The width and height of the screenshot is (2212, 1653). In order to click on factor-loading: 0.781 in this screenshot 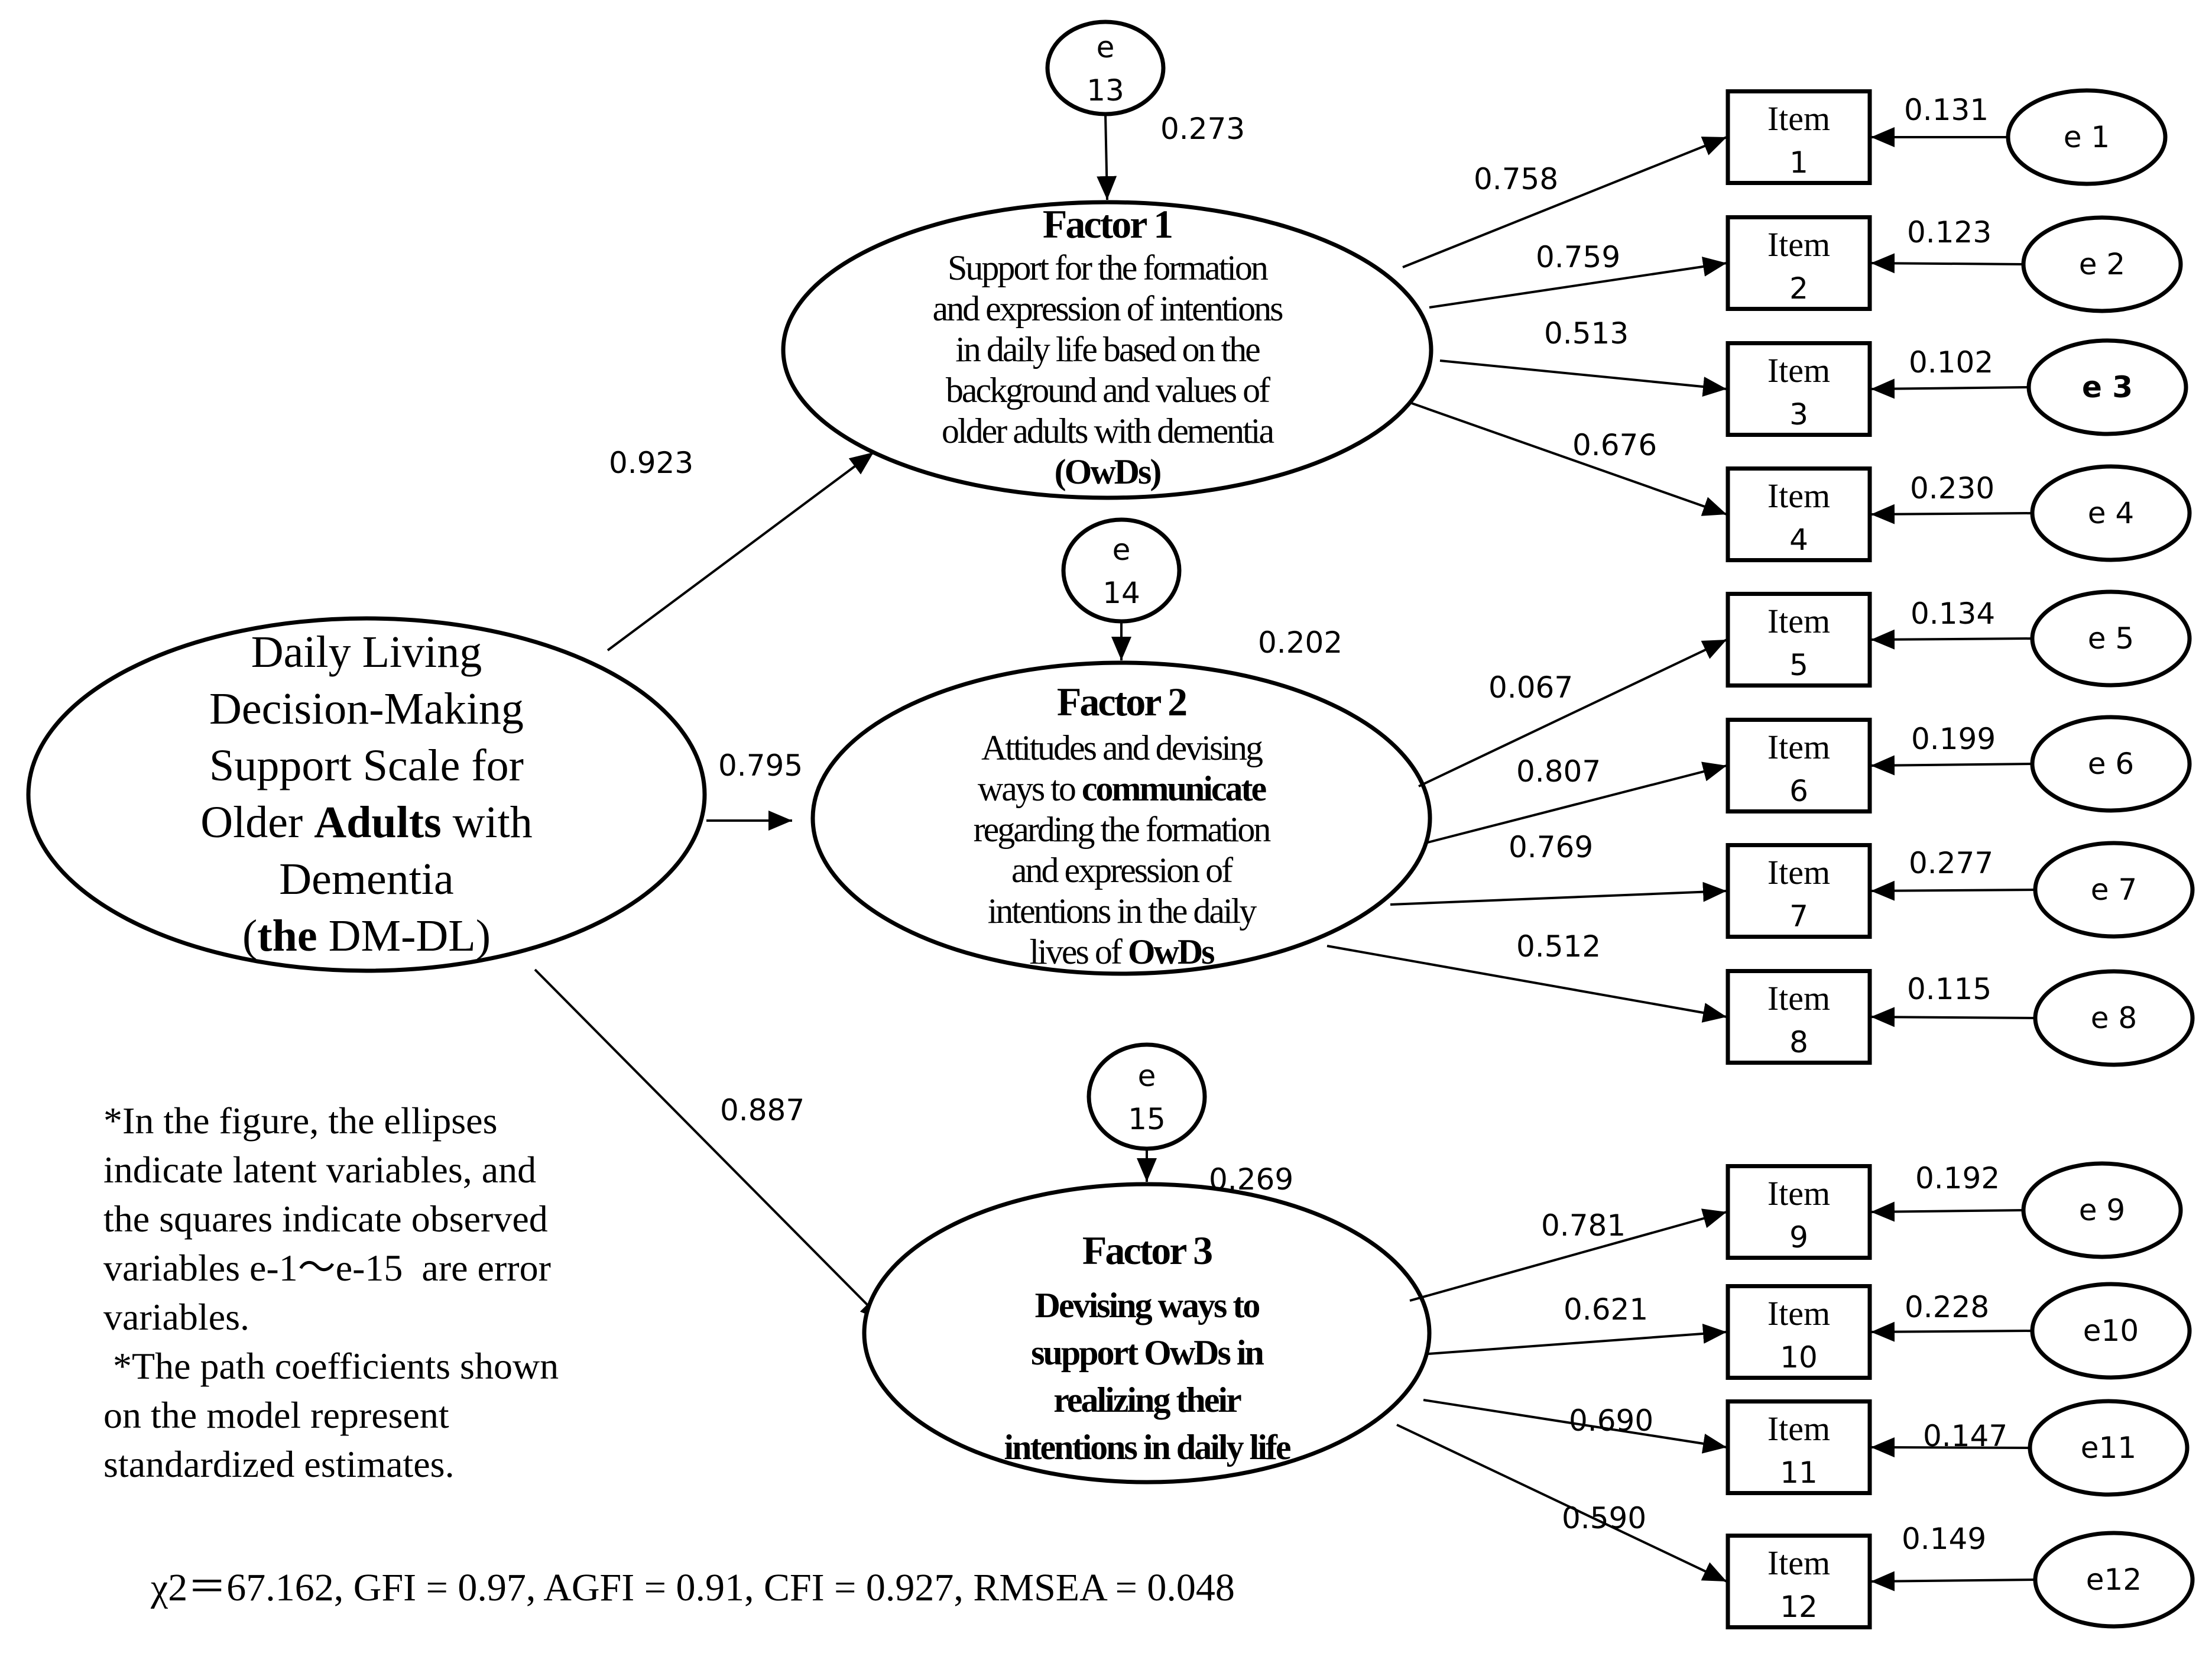, I will do `click(1583, 1225)`.